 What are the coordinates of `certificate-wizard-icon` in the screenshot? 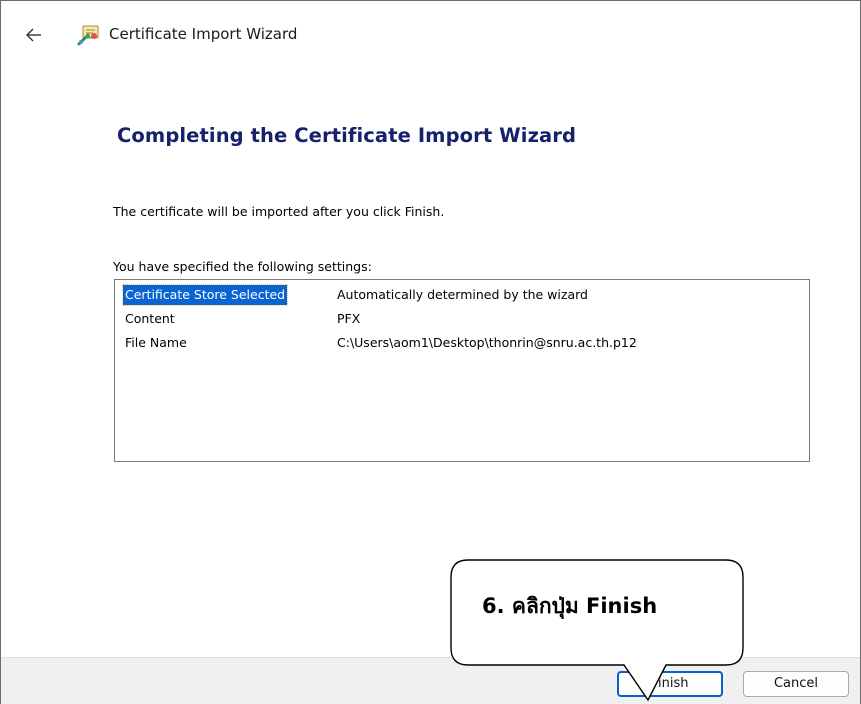 It's located at (89, 35).